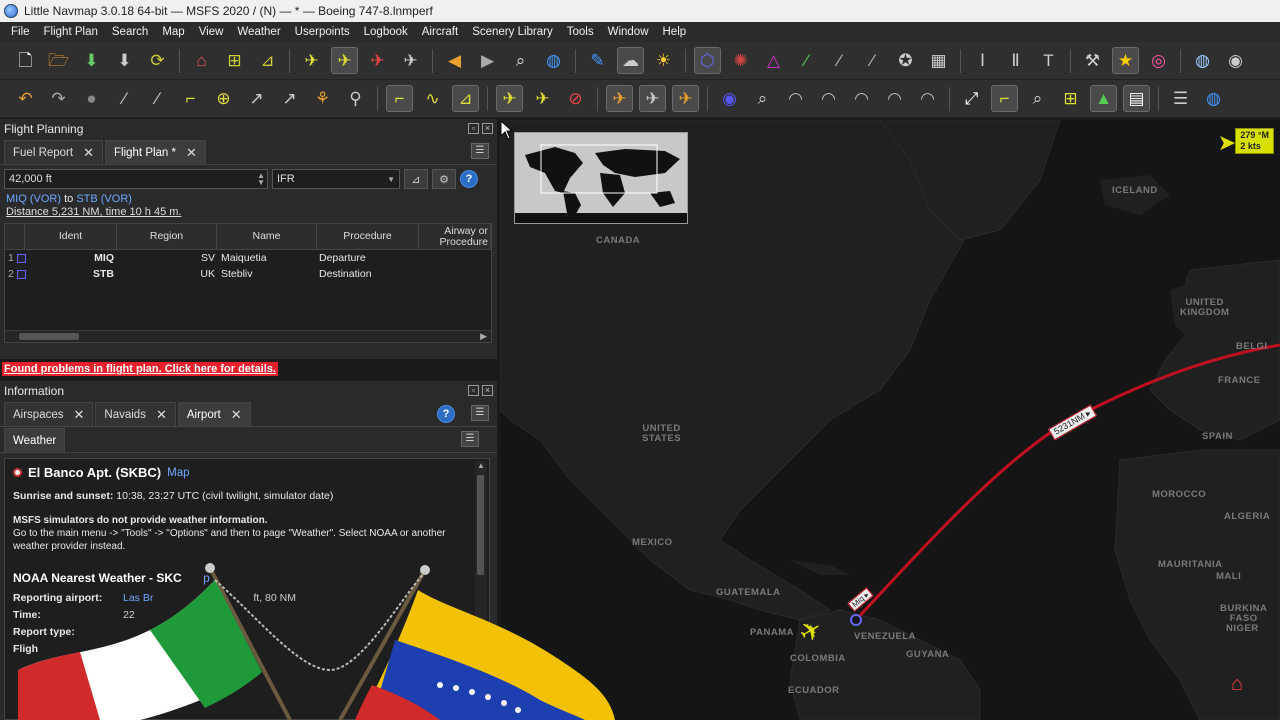 The height and width of the screenshot is (720, 1280). What do you see at coordinates (104, 199) in the screenshot?
I see `destination-link: STB (VOR)` at bounding box center [104, 199].